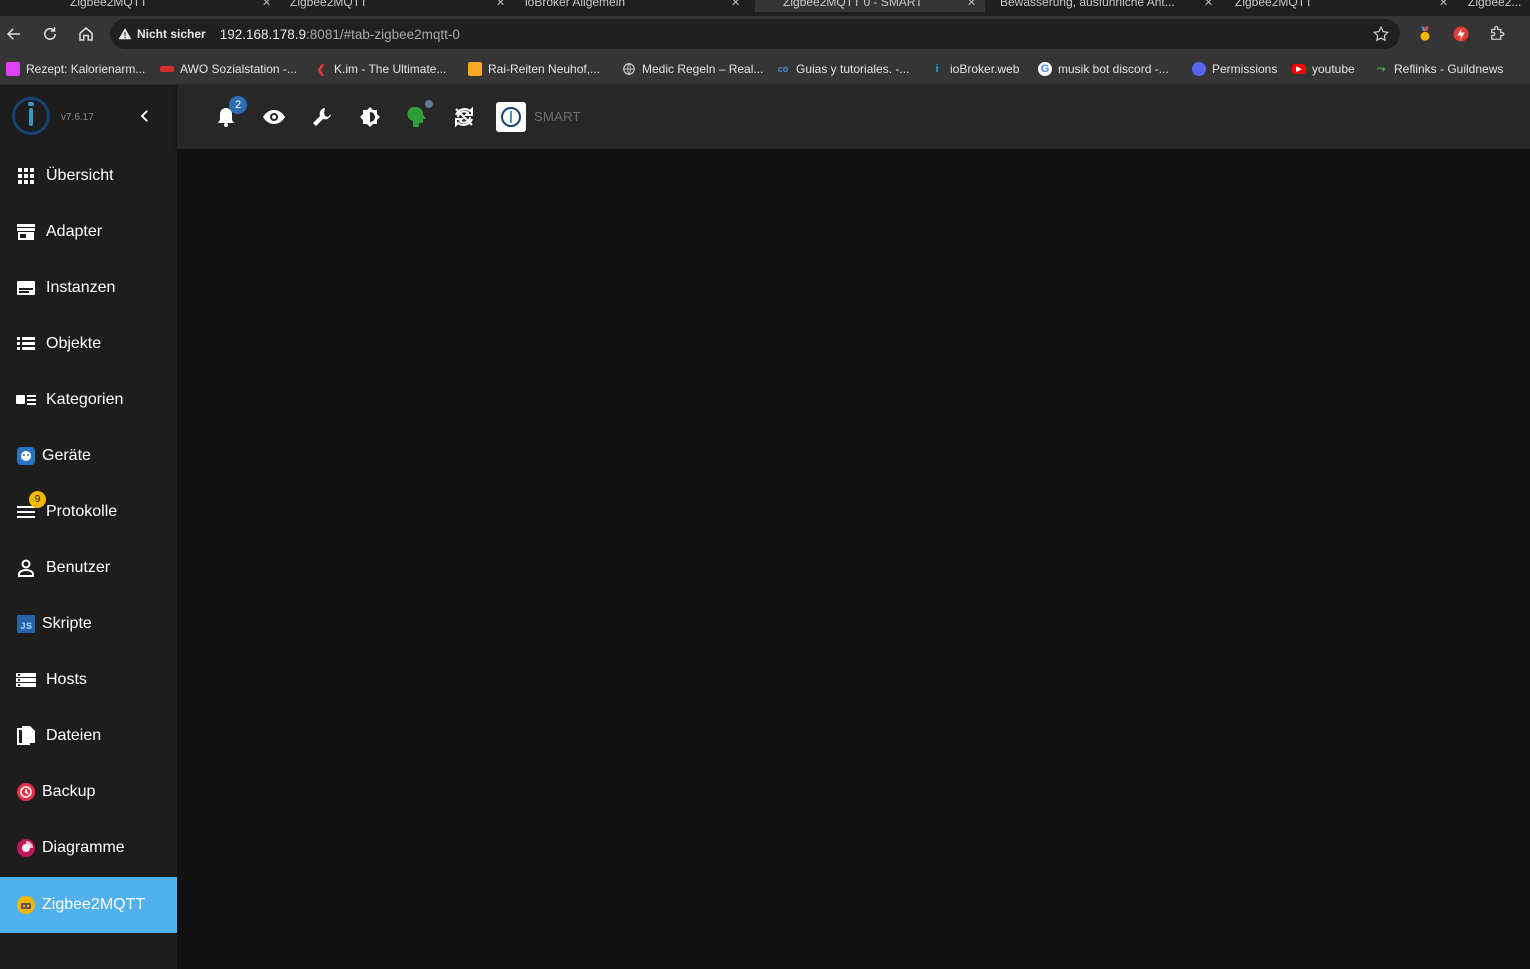 This screenshot has height=969, width=1530. I want to click on categories-icon, so click(26, 400).